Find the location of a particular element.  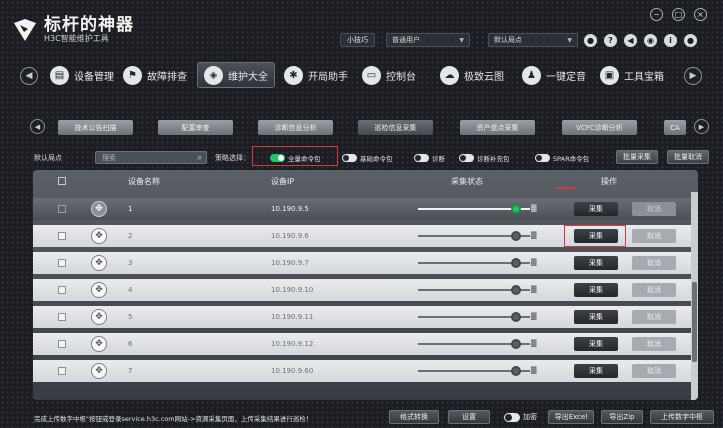

nav-item-cloud-map: ☁ 极致云图 is located at coordinates (472, 75).